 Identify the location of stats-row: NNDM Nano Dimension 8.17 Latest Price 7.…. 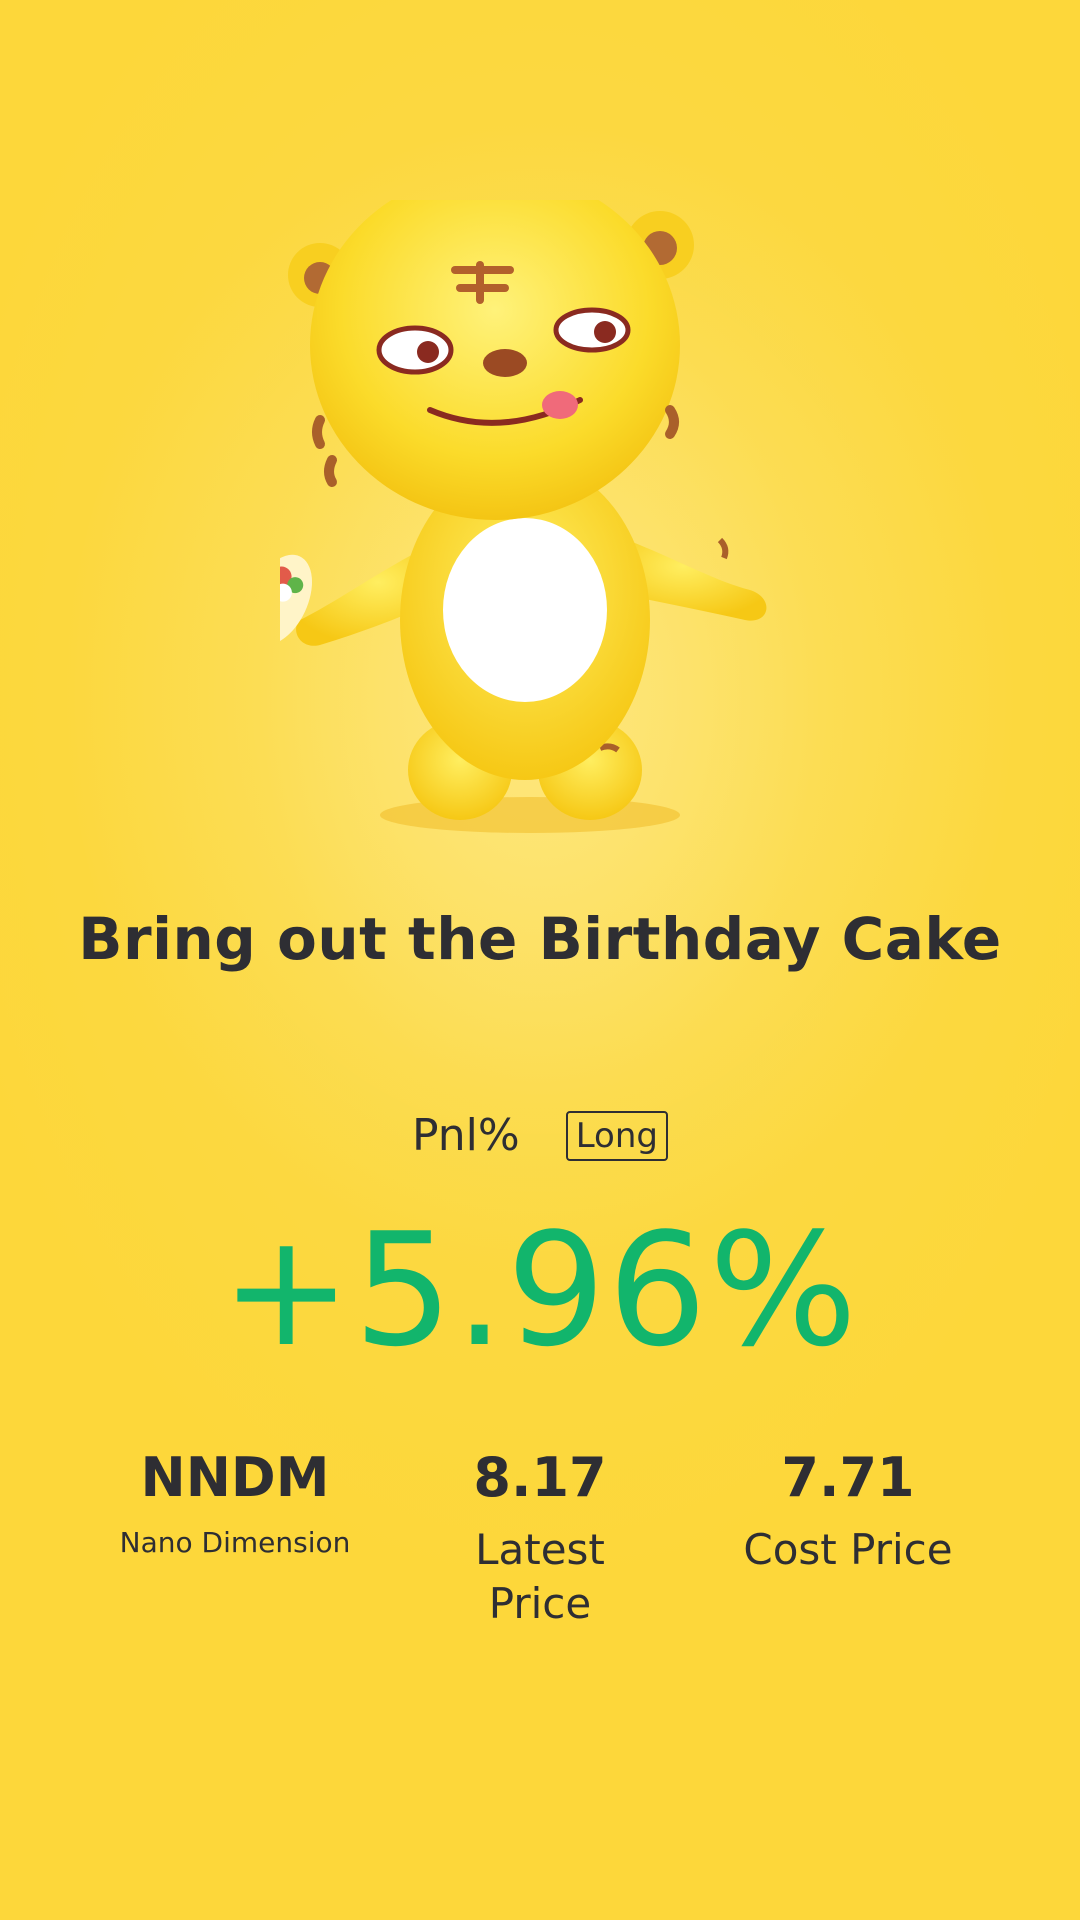
(540, 1565).